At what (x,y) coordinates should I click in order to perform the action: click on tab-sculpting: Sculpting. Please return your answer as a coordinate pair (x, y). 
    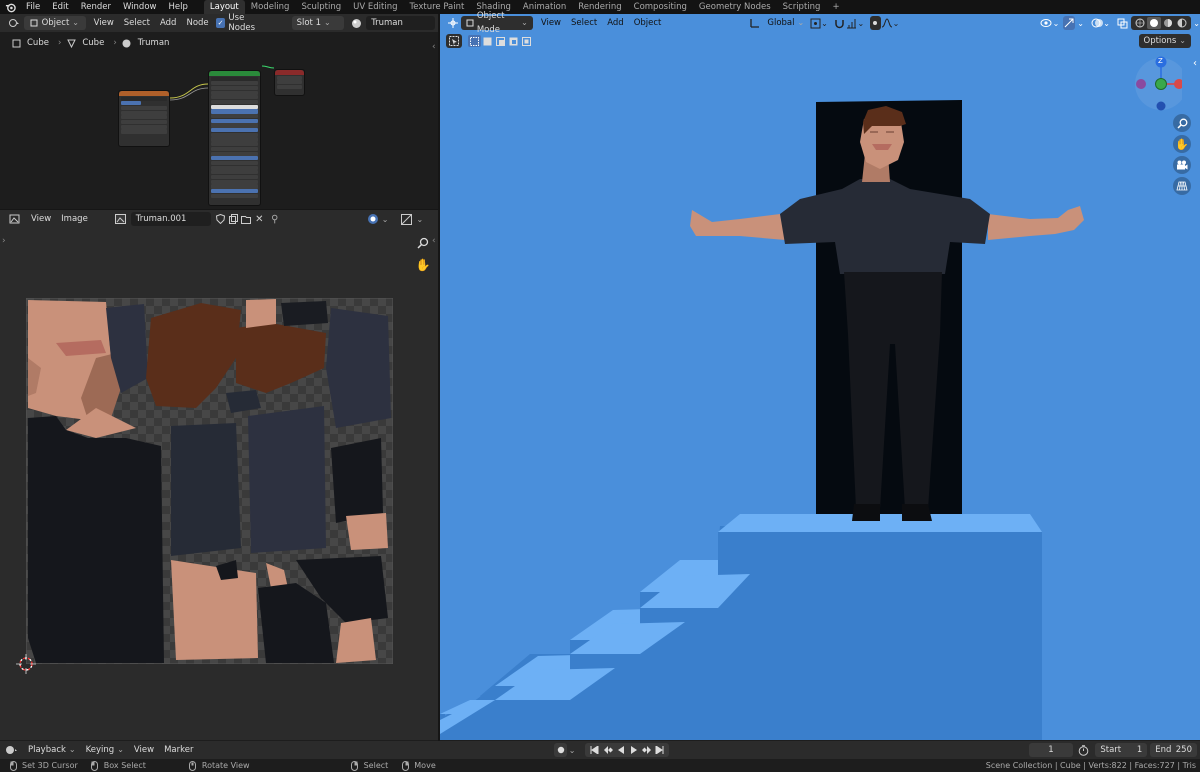
    Looking at the image, I should click on (321, 7).